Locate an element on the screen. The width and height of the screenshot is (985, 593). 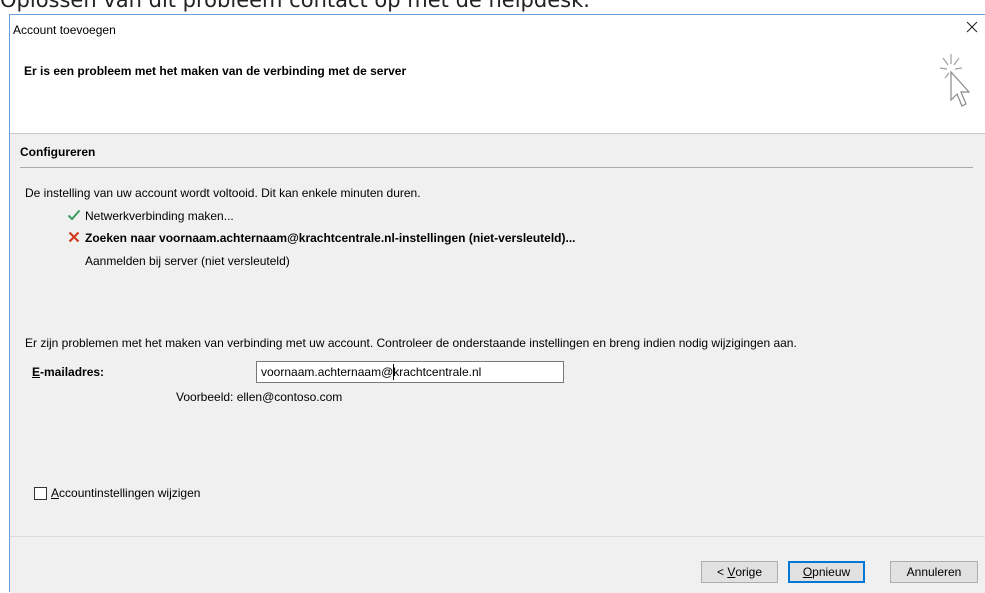
cancel-button: Annuleren is located at coordinates (934, 572).